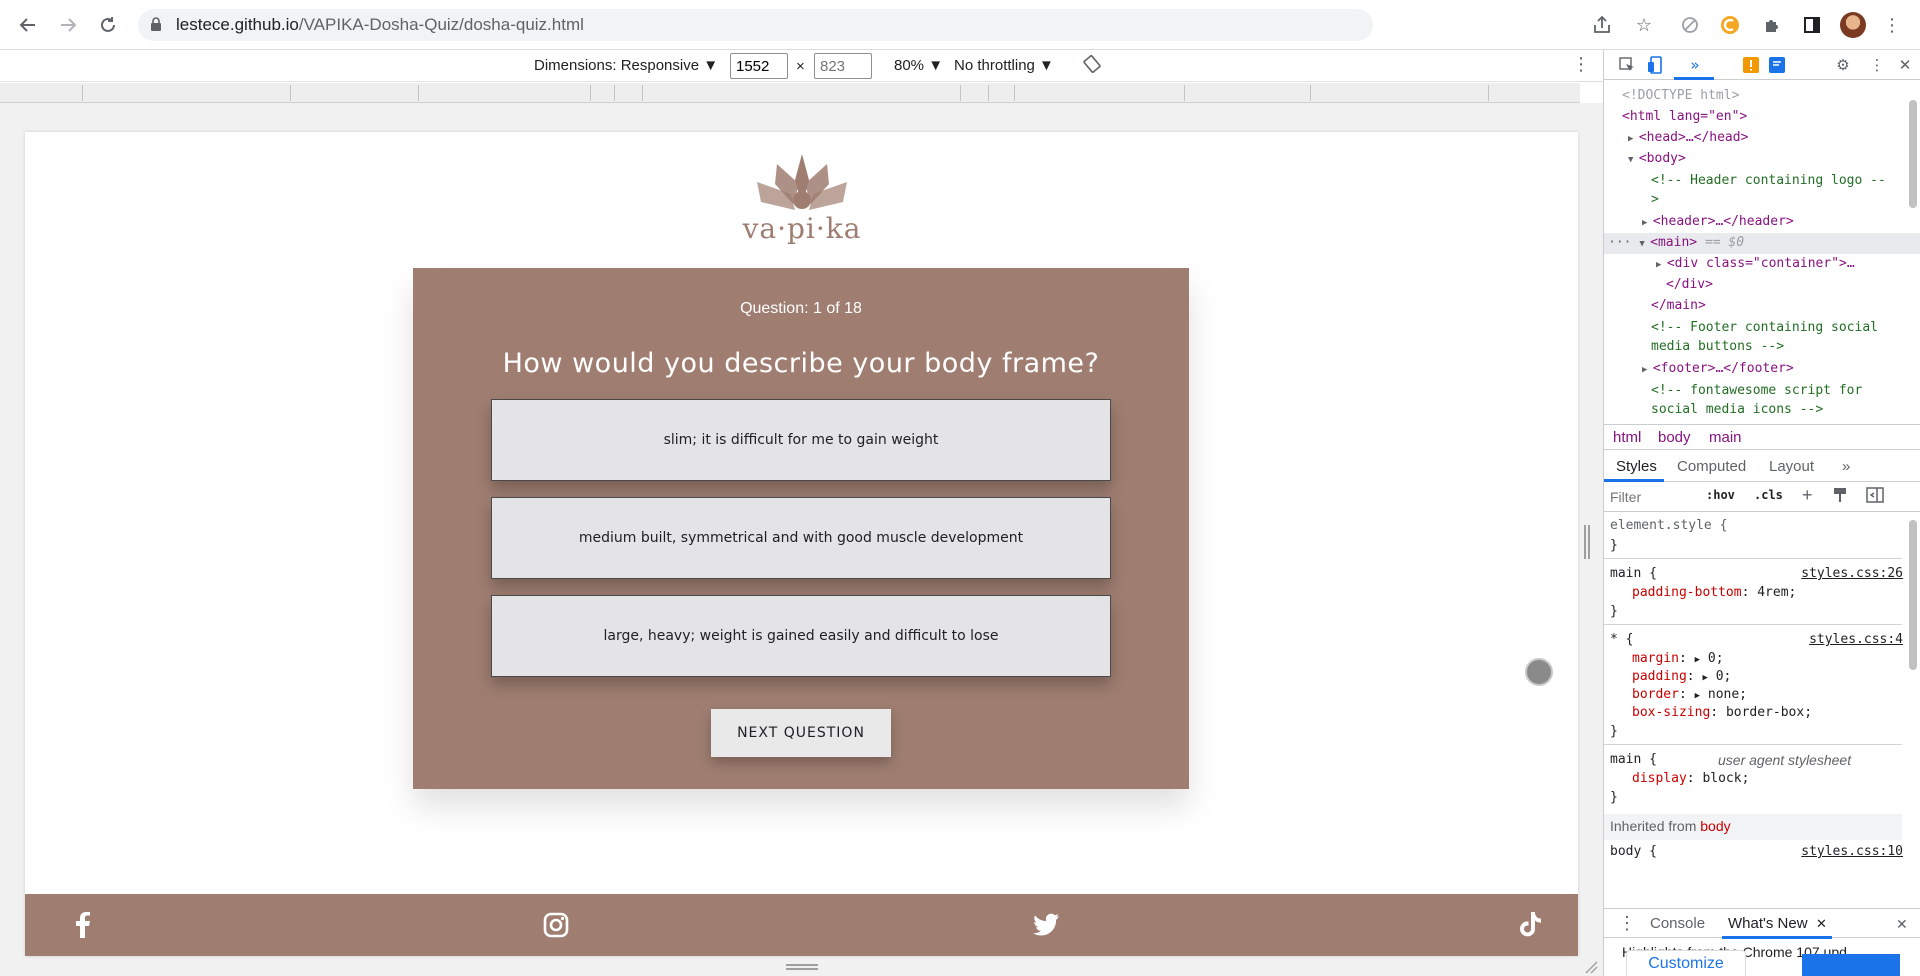 Image resolution: width=1920 pixels, height=976 pixels. I want to click on twitter-icon, so click(1046, 925).